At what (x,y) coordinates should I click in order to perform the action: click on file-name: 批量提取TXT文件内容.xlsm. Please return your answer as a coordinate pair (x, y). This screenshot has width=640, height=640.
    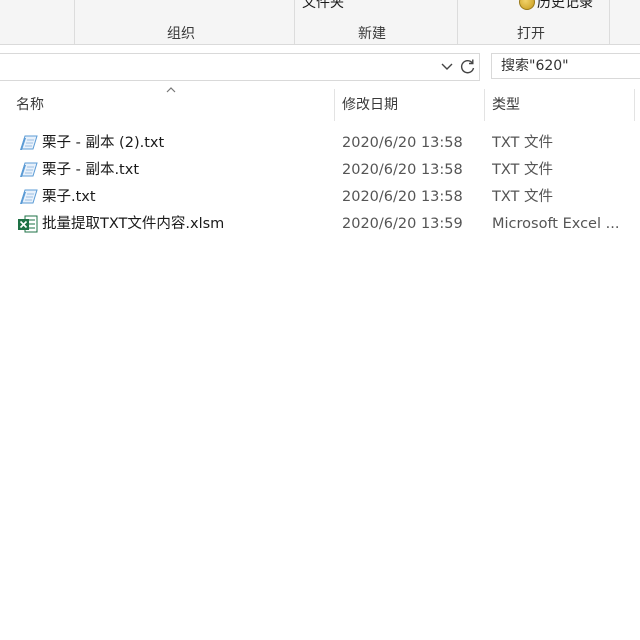
    Looking at the image, I should click on (133, 224).